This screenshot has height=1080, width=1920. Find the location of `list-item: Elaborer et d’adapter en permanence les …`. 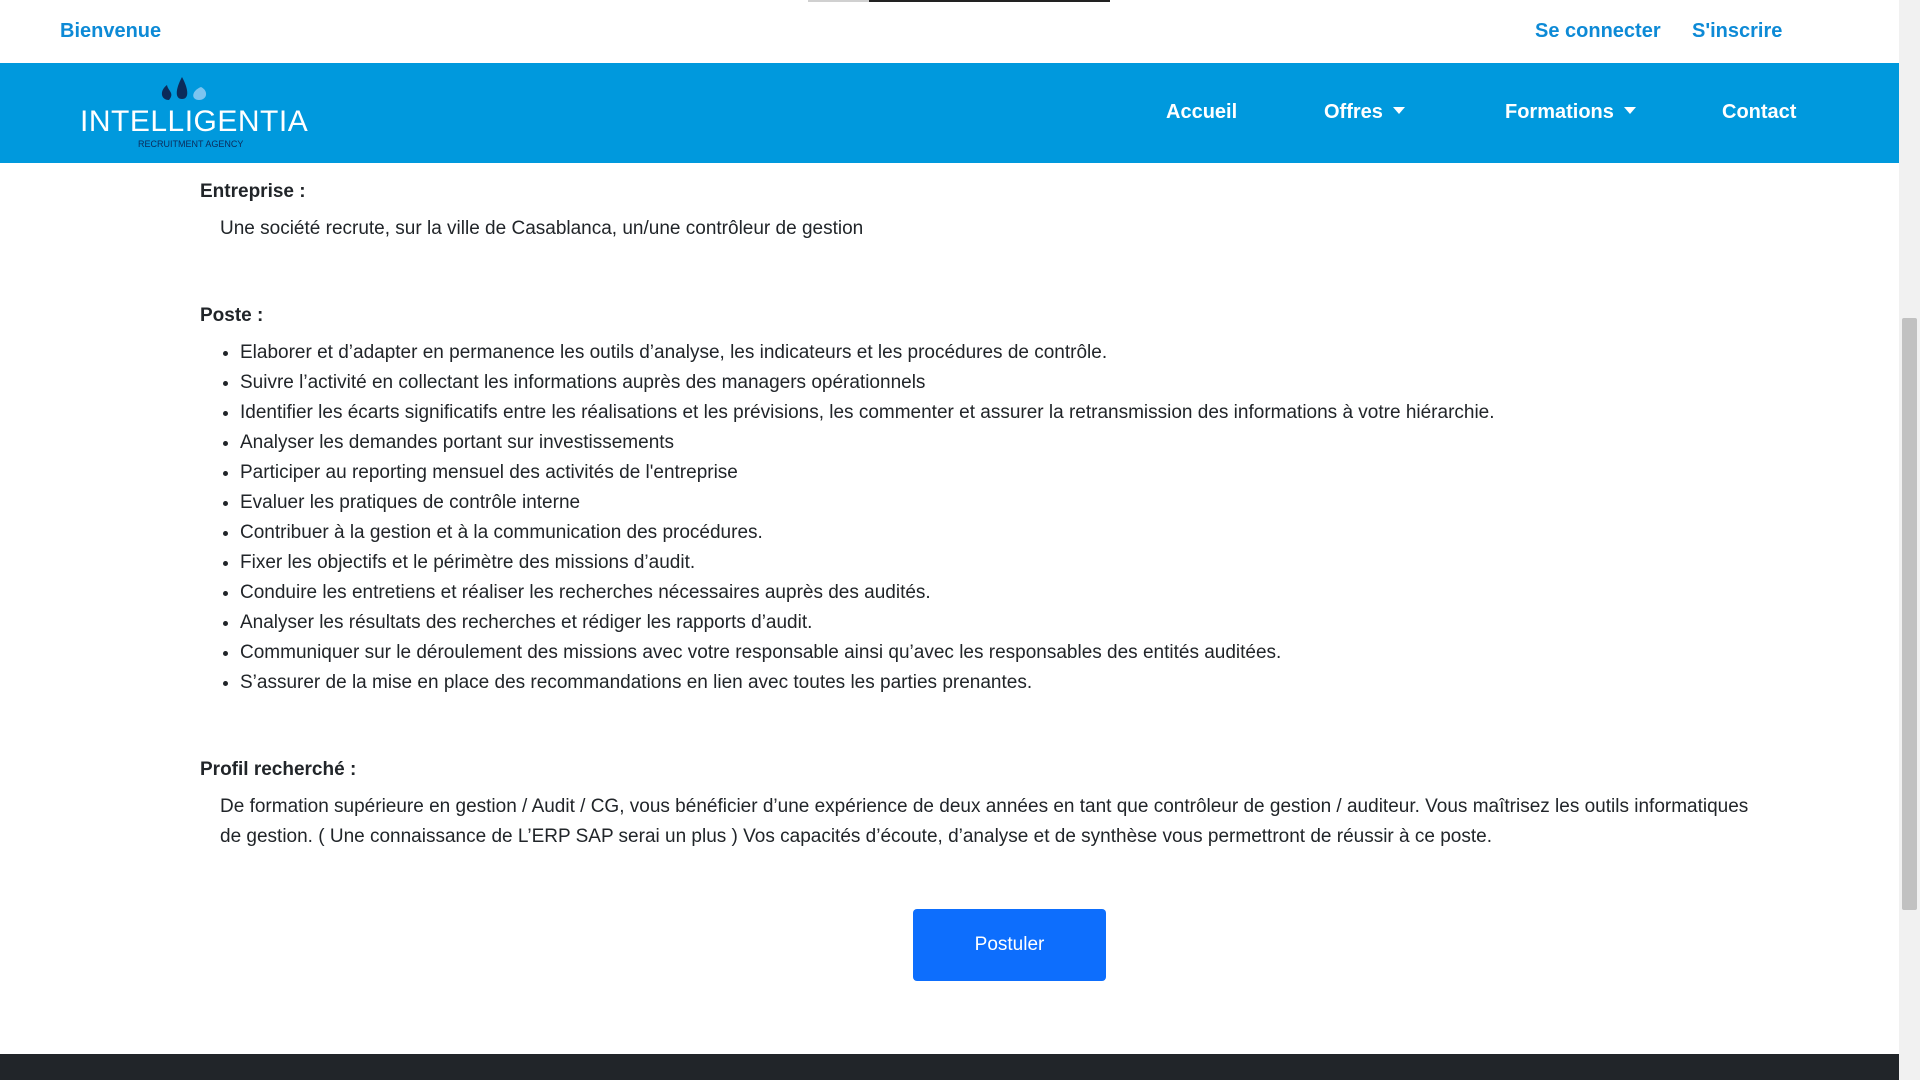

list-item: Elaborer et d’adapter en permanence les … is located at coordinates (867, 353).